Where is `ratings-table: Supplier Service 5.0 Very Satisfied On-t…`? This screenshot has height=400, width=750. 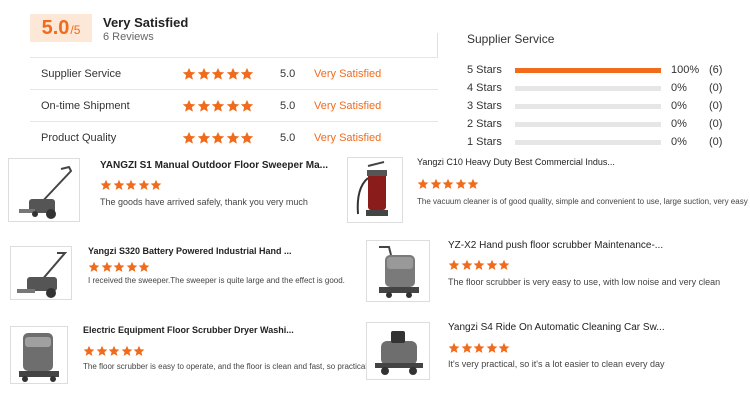
ratings-table: Supplier Service 5.0 Very Satisfied On-t… is located at coordinates (234, 105).